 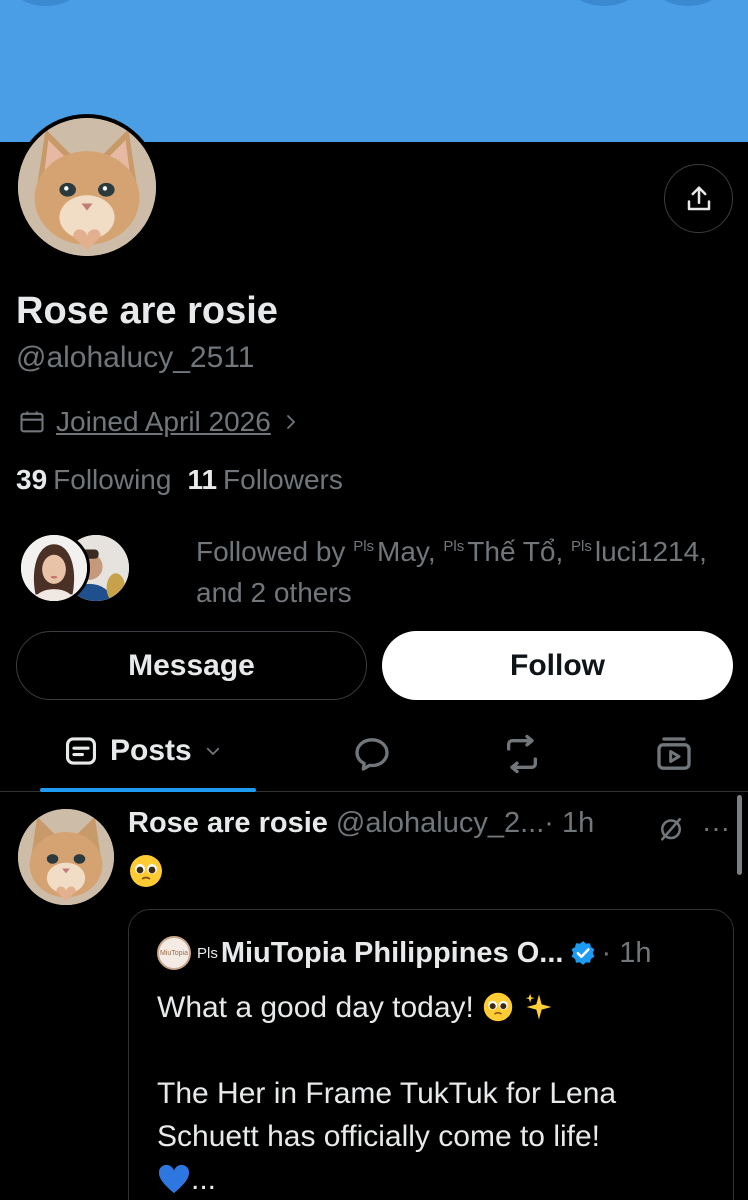 I want to click on joined-date-label: Joined April 2026, so click(x=163, y=421).